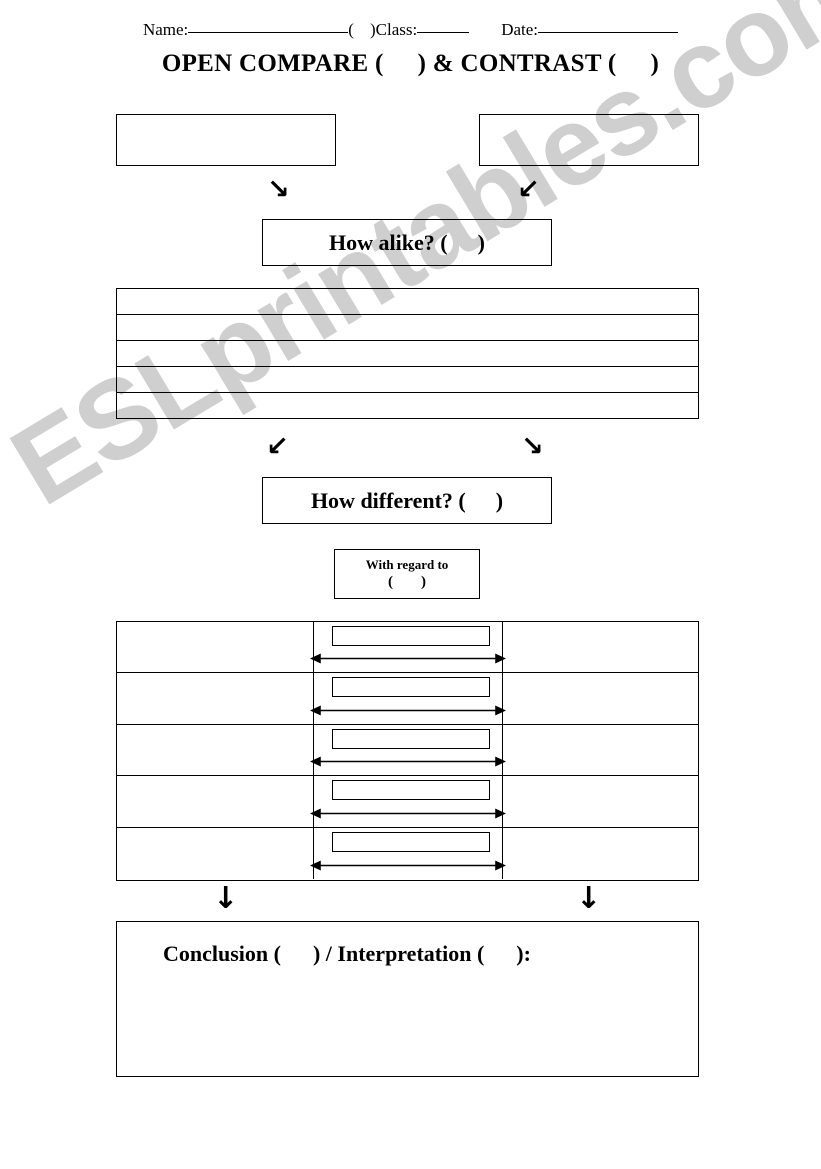 The height and width of the screenshot is (1169, 821). I want to click on conclusion-part1: Conclusion (, so click(222, 953).